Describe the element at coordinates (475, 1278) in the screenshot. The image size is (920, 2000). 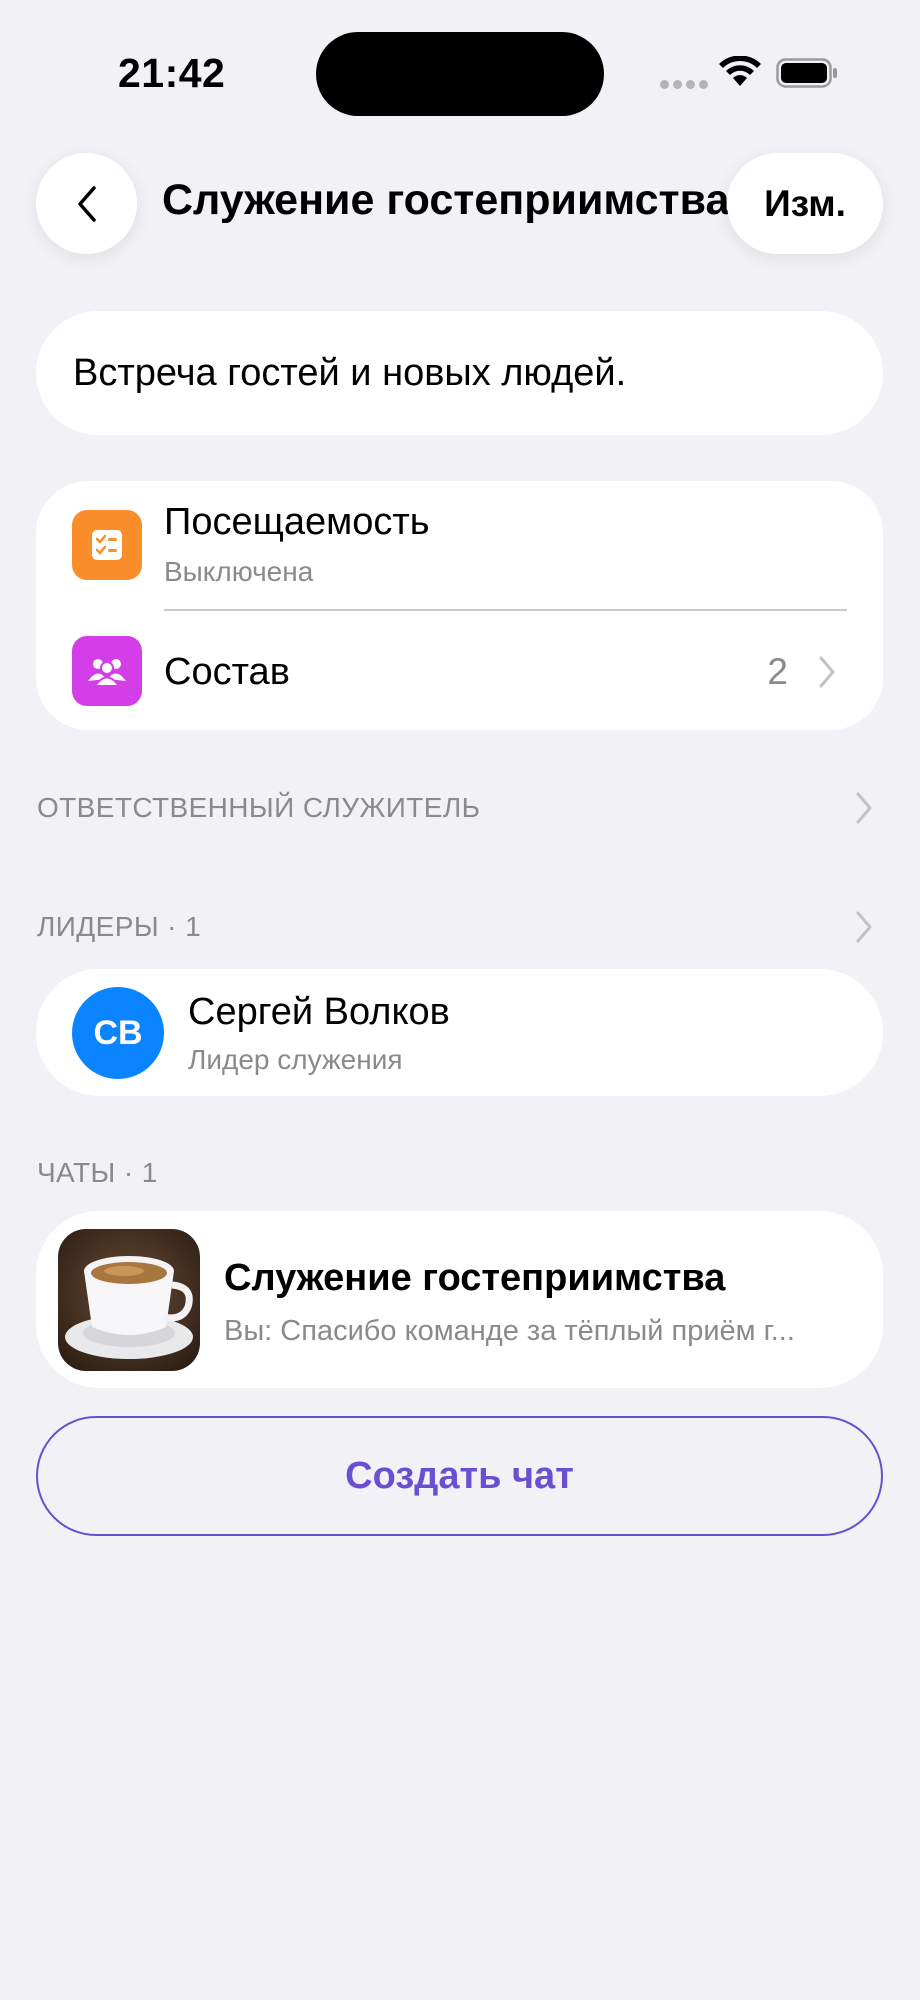
I see `chat-title: Служение гостеприимства` at that location.